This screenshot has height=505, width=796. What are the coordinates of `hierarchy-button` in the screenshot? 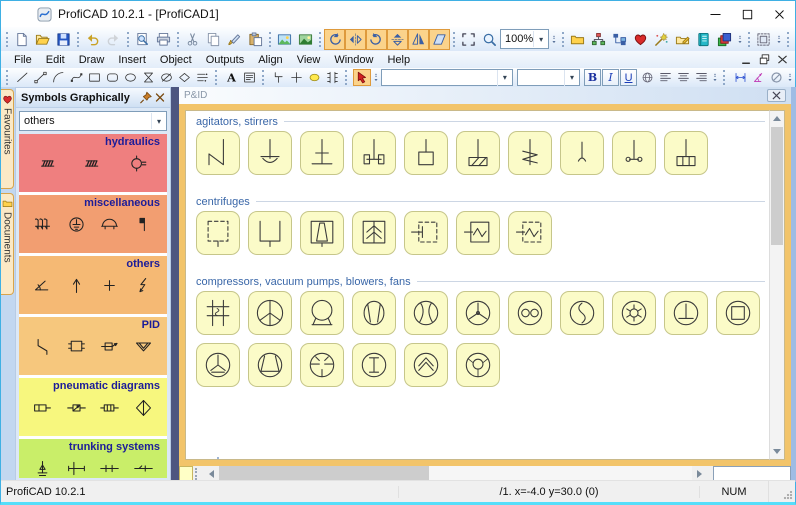 It's located at (598, 39).